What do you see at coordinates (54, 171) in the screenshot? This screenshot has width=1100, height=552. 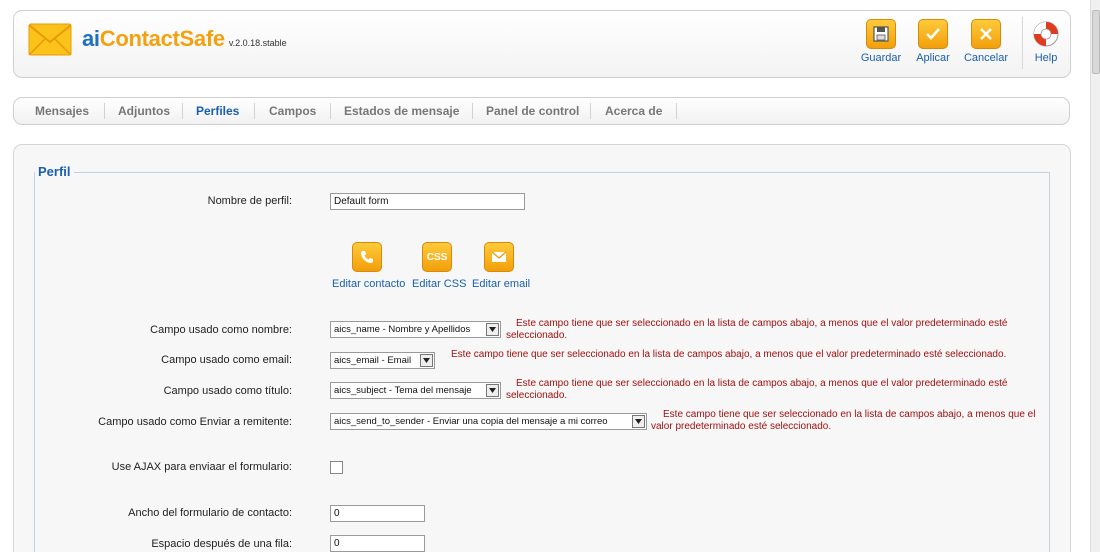 I see `fieldset-legend: Perfil` at bounding box center [54, 171].